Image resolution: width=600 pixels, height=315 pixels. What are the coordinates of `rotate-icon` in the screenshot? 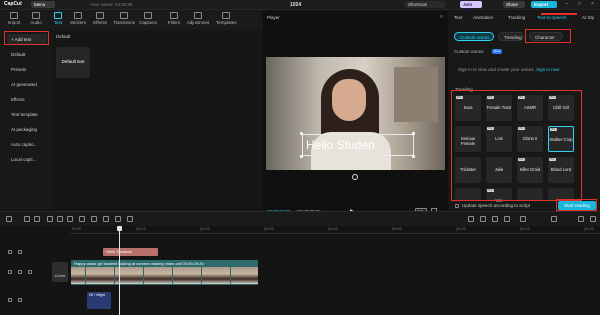 It's located at (118, 219).